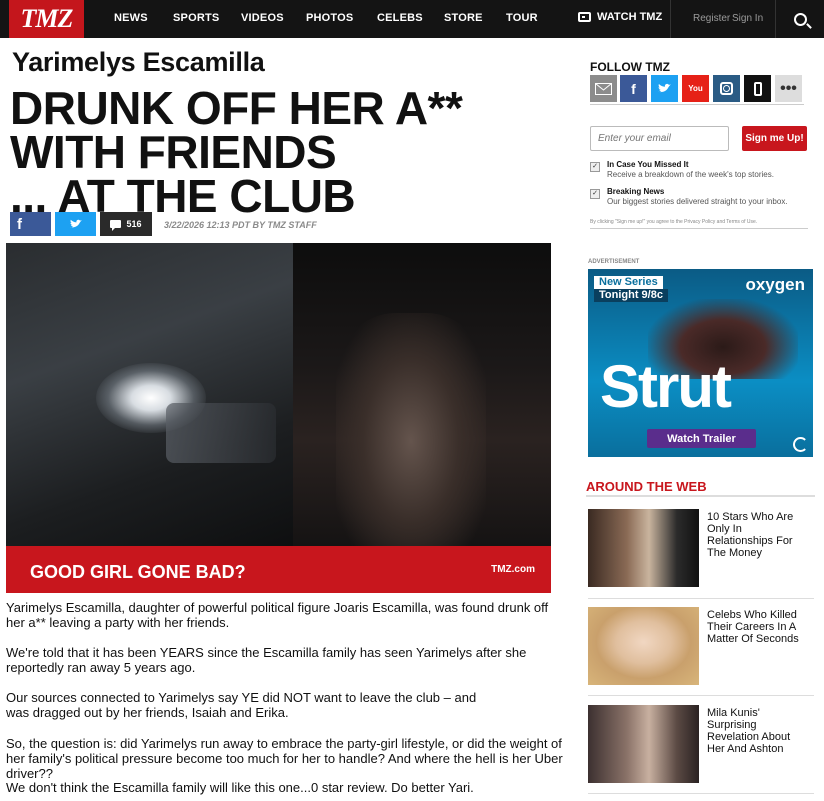 This screenshot has height=801, width=824. I want to click on ad-brand-logo: oxygen, so click(775, 284).